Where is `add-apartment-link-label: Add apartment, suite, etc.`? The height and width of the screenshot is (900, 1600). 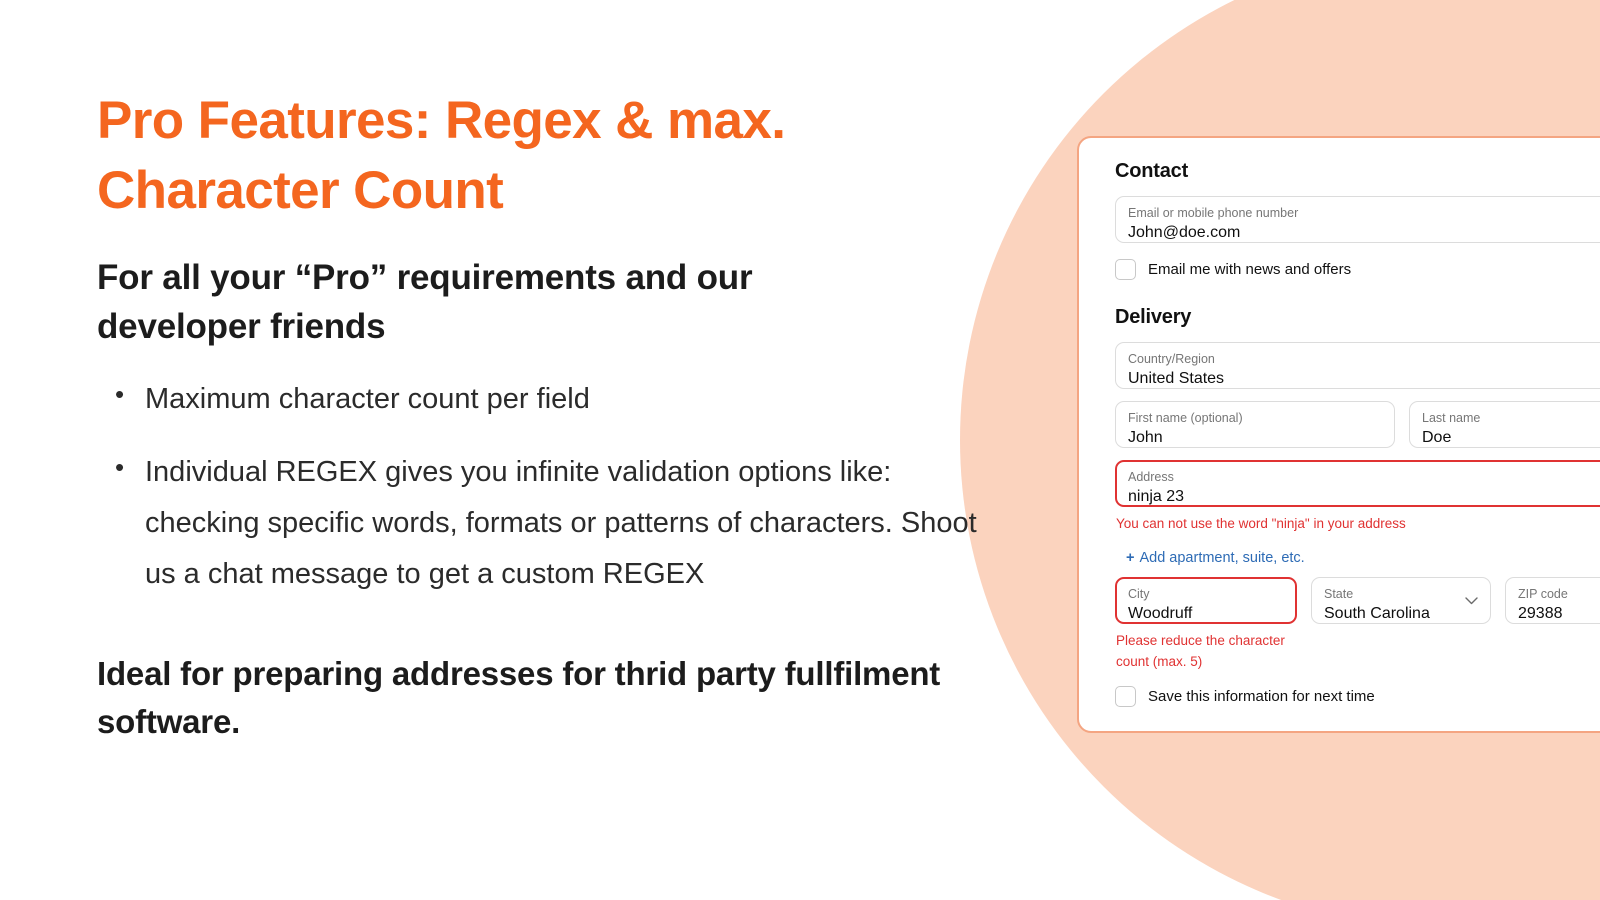
add-apartment-link-label: Add apartment, suite, etc. is located at coordinates (1222, 558).